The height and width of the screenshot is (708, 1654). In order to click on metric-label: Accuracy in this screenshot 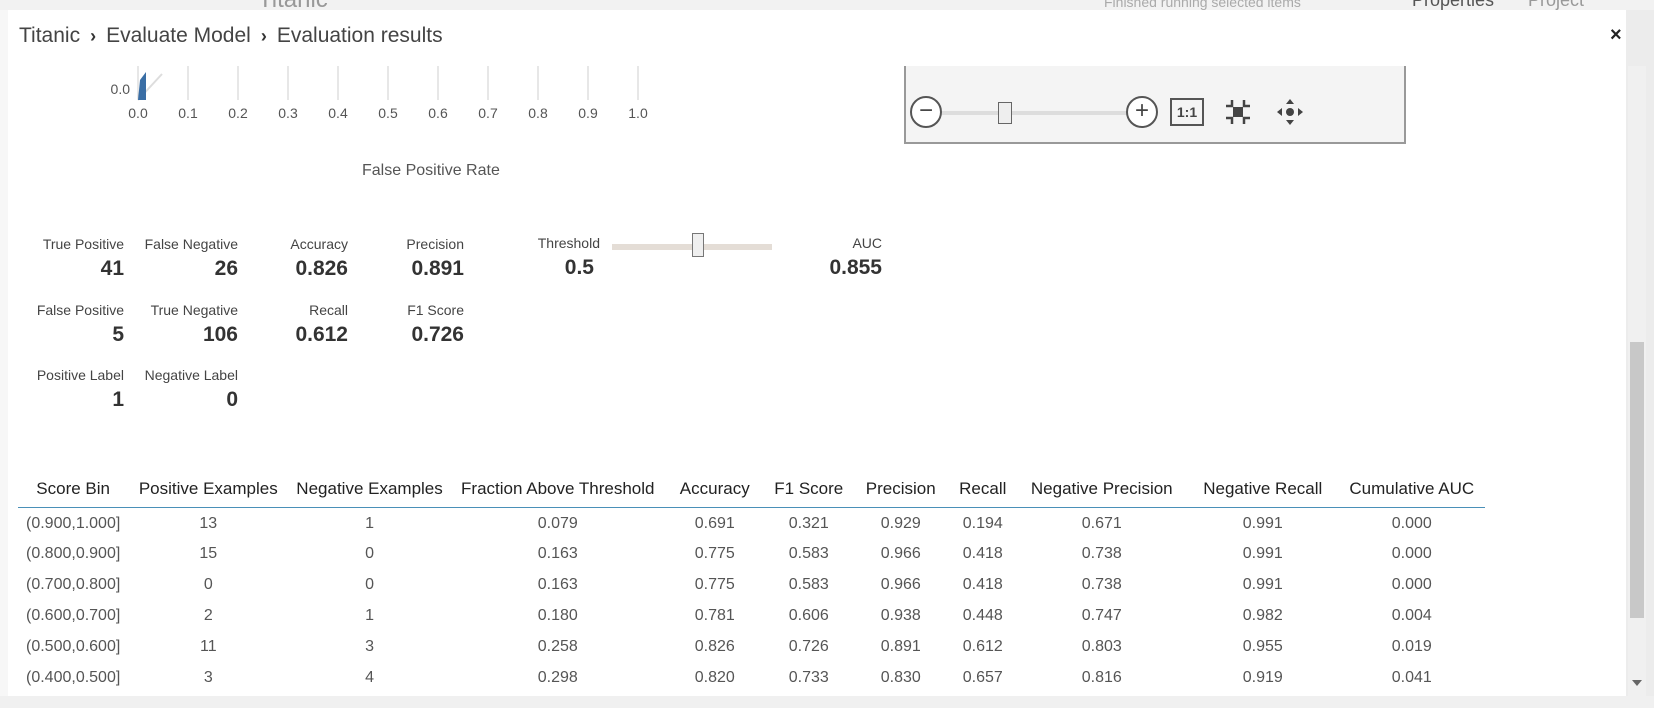, I will do `click(319, 244)`.